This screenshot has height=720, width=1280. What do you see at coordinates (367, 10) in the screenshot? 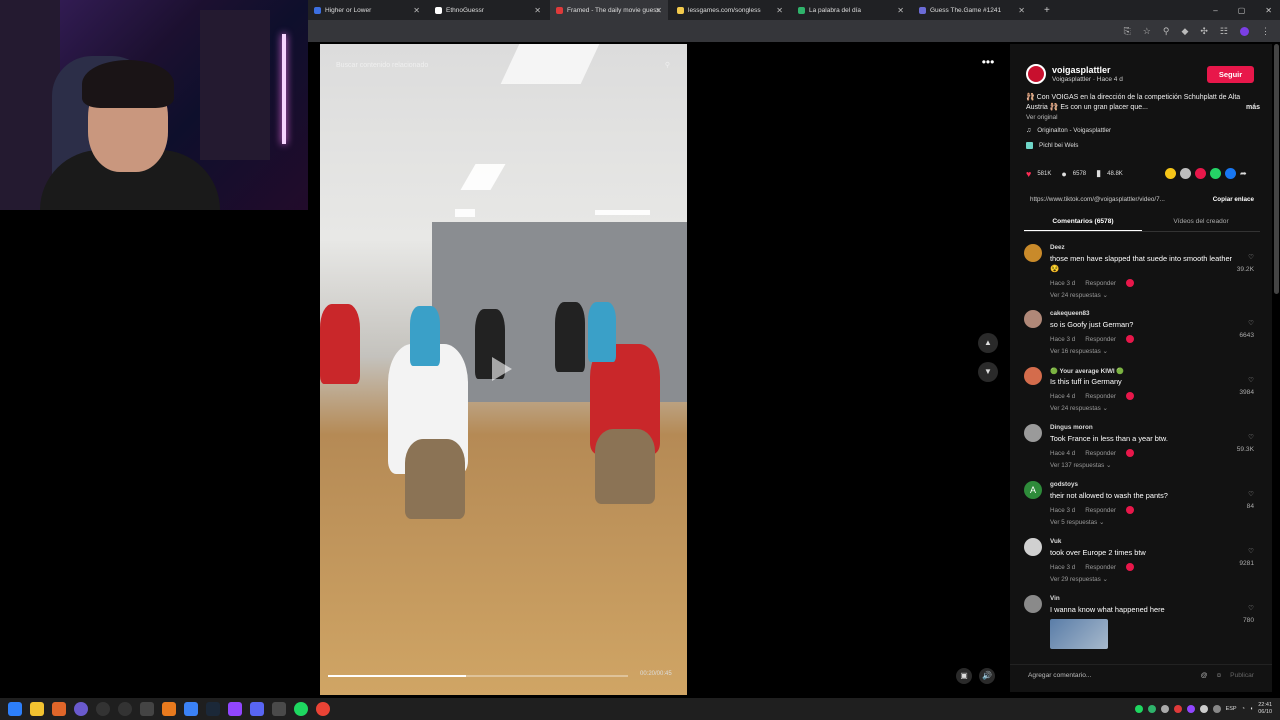
I see `tab-0: Higher or Lower ✕` at bounding box center [367, 10].